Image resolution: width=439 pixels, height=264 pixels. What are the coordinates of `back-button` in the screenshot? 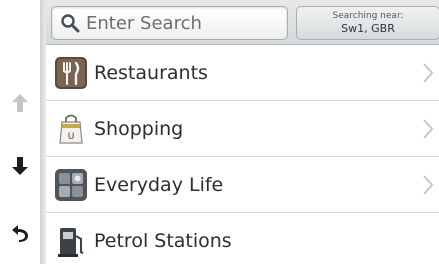 It's located at (20, 233).